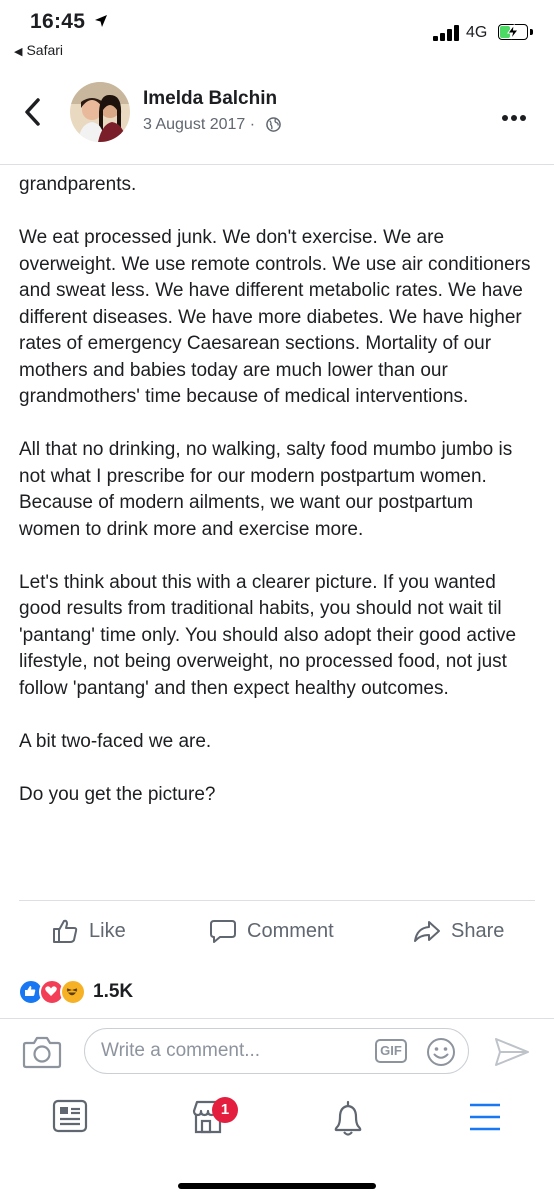  What do you see at coordinates (58, 21) in the screenshot?
I see `status-time: 16:45` at bounding box center [58, 21].